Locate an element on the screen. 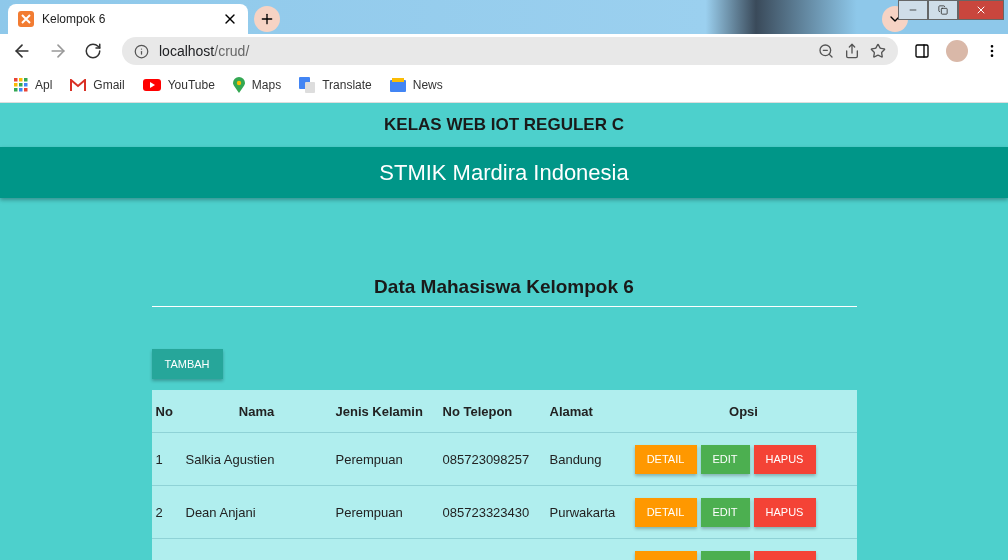 This screenshot has width=1008, height=560. minimize-button is located at coordinates (913, 10).